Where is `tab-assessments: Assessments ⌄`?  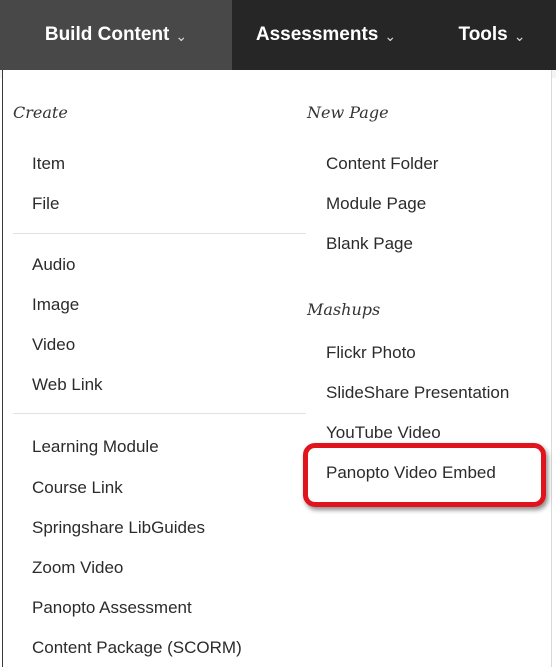 tab-assessments: Assessments ⌄ is located at coordinates (326, 35).